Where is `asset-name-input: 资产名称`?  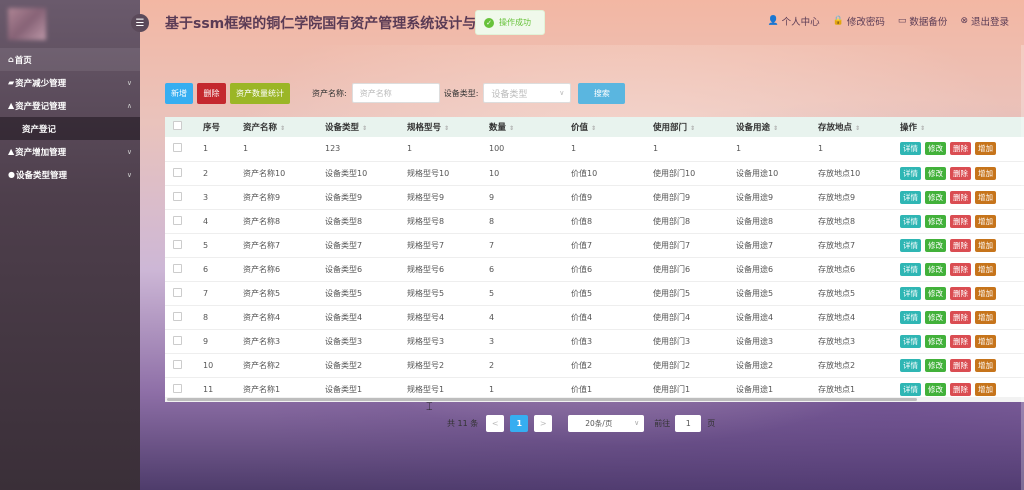
asset-name-input: 资产名称 is located at coordinates (395, 93).